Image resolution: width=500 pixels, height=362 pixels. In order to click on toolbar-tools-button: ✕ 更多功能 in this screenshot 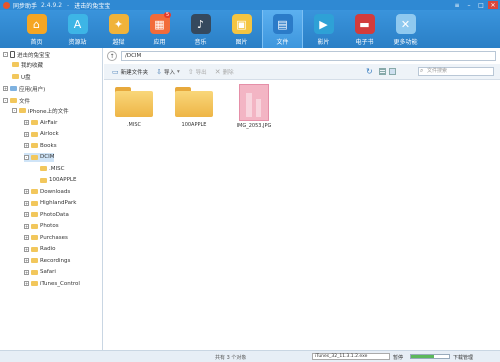, I will do `click(405, 29)`.